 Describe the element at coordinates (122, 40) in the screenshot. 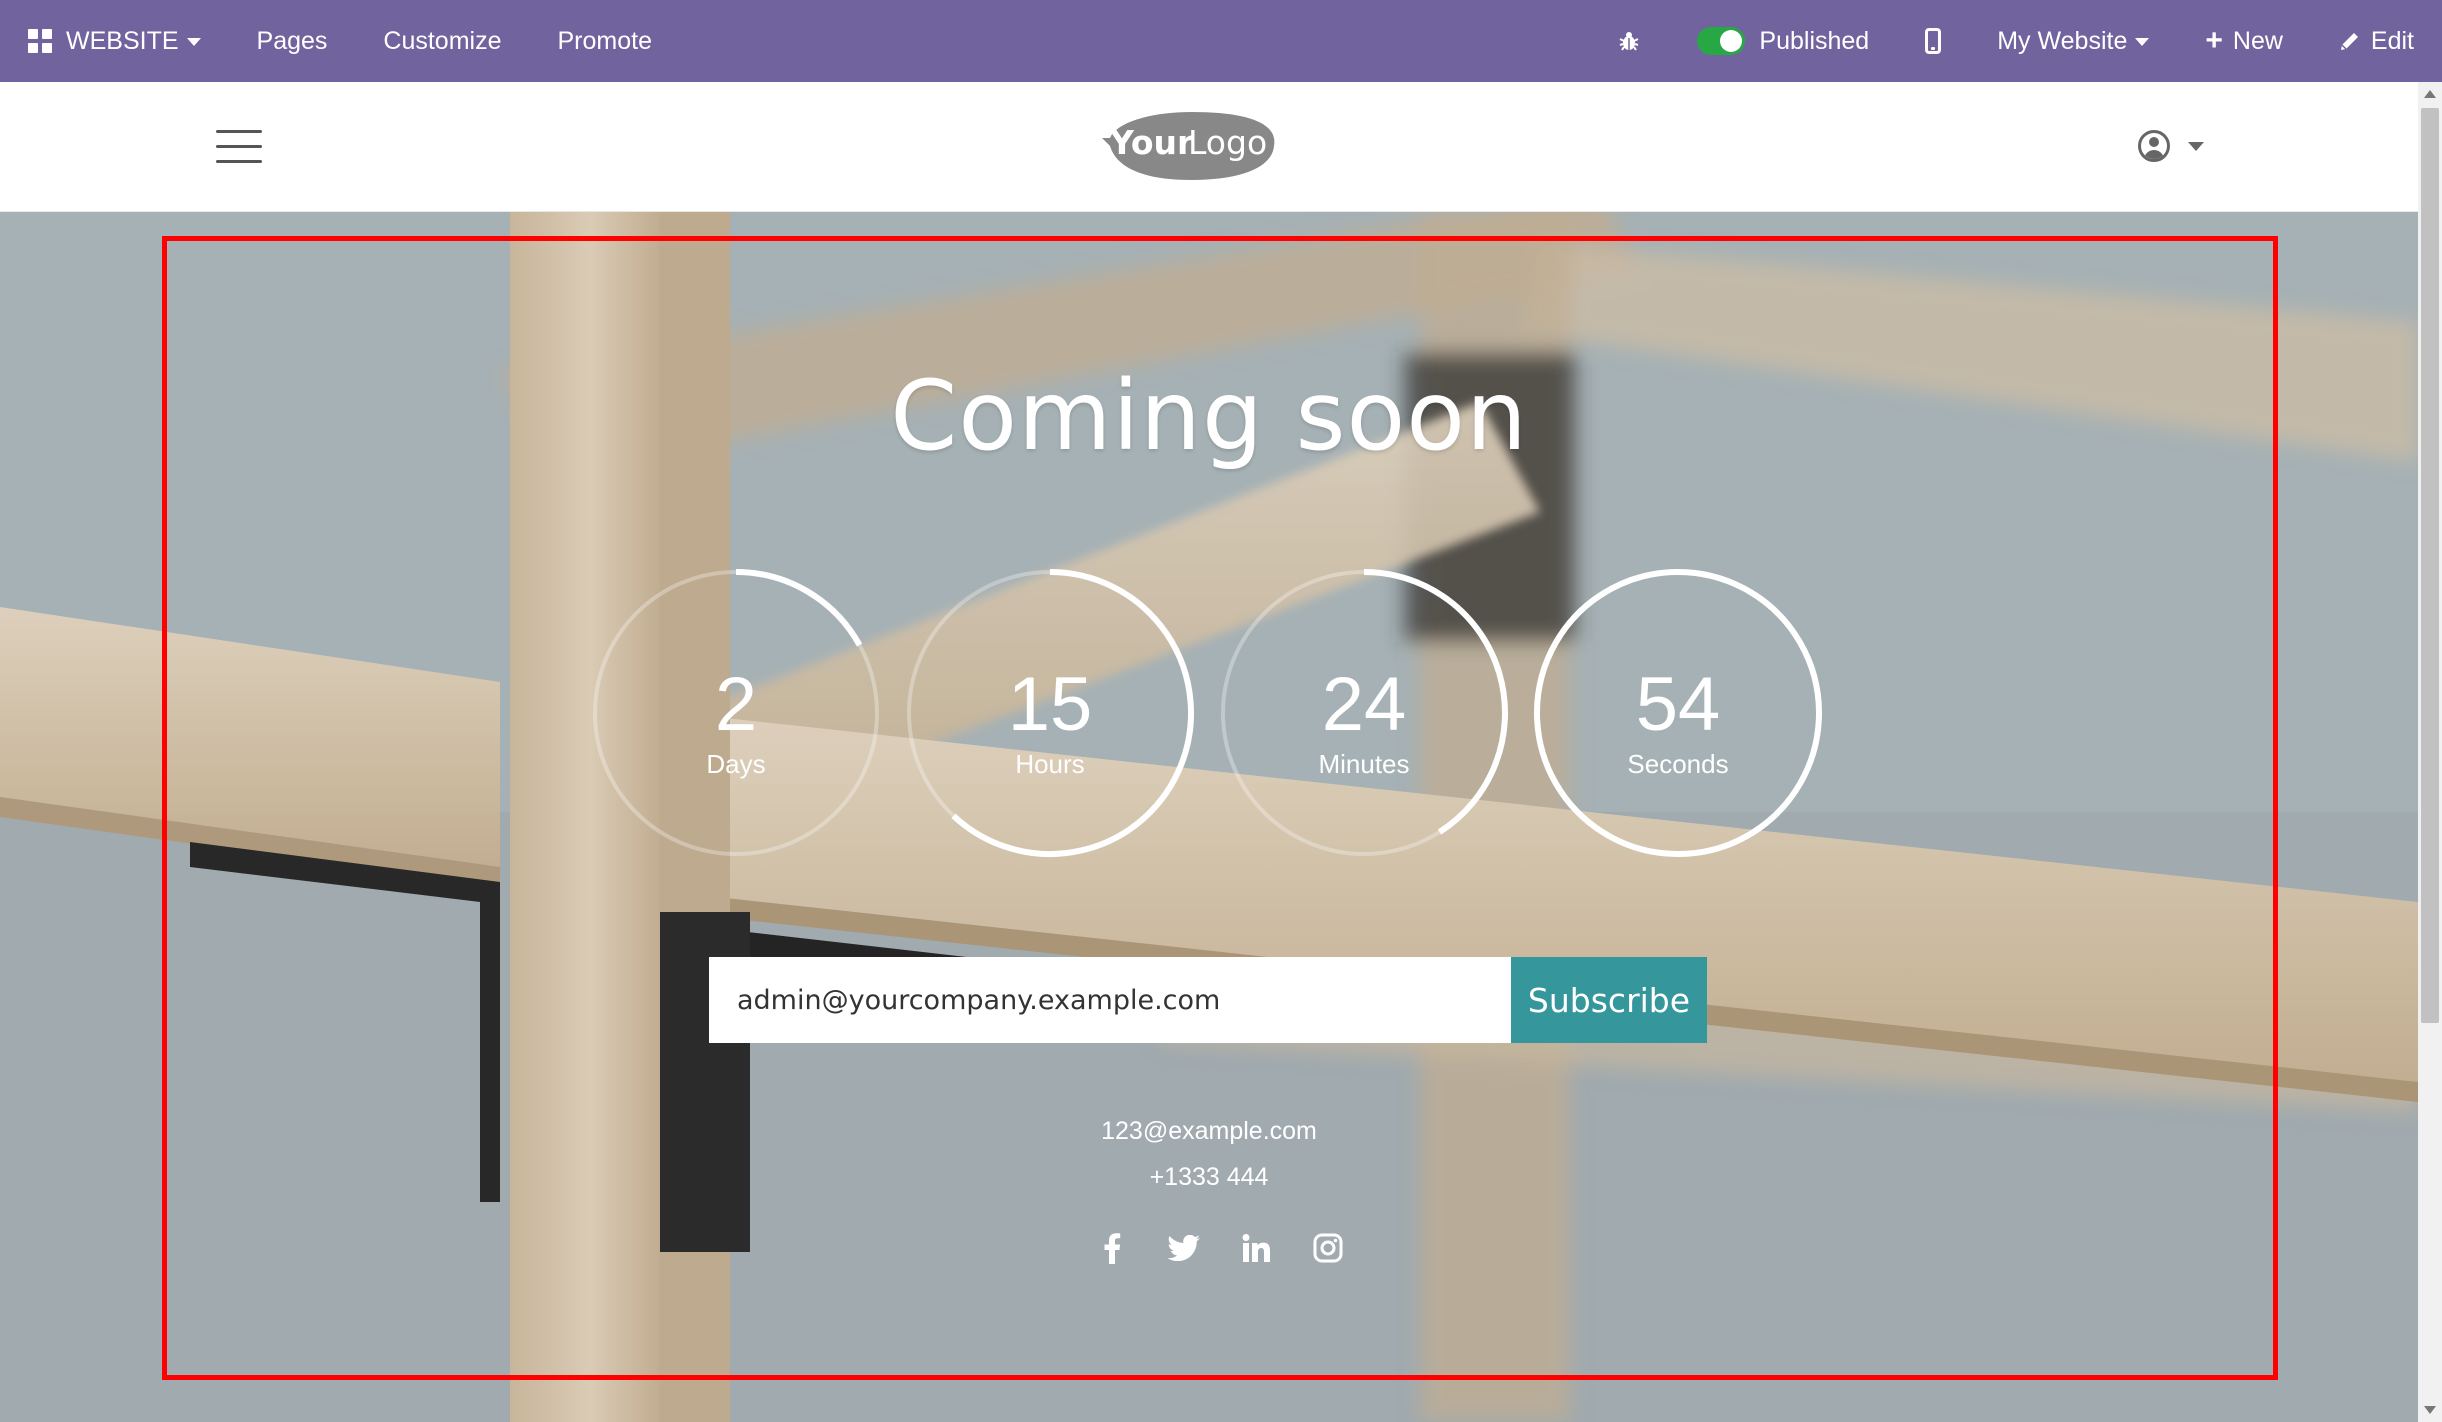

I see `website-app-label: WEBSITE` at that location.